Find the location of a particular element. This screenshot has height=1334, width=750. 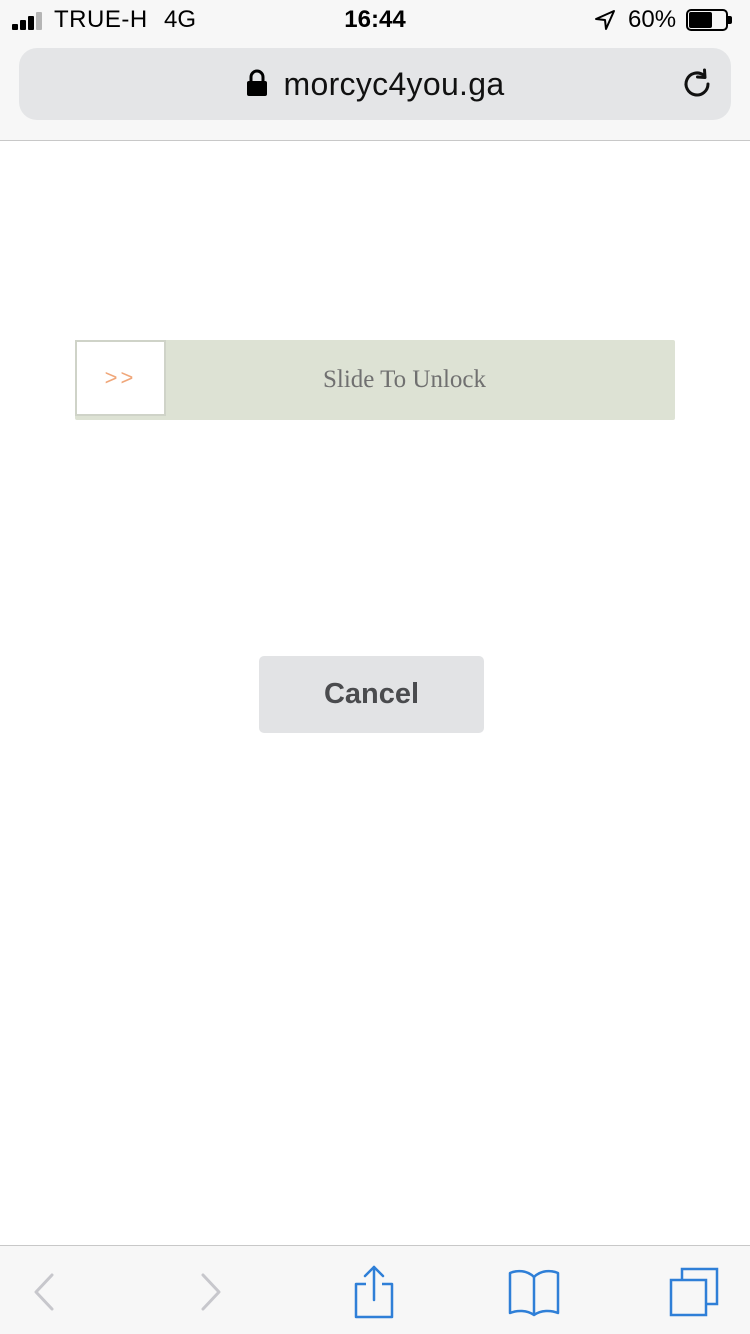

share-icon is located at coordinates (374, 1292).